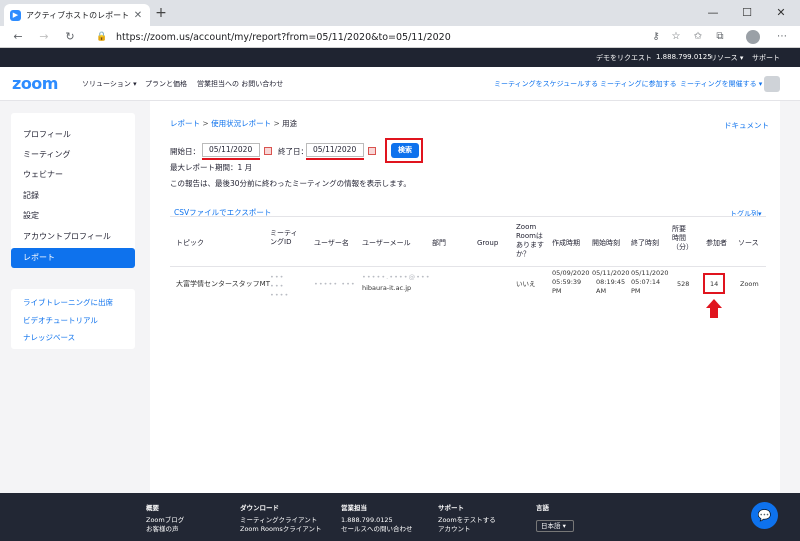 The width and height of the screenshot is (800, 541). What do you see at coordinates (405, 150) in the screenshot?
I see `search-button: 検索` at bounding box center [405, 150].